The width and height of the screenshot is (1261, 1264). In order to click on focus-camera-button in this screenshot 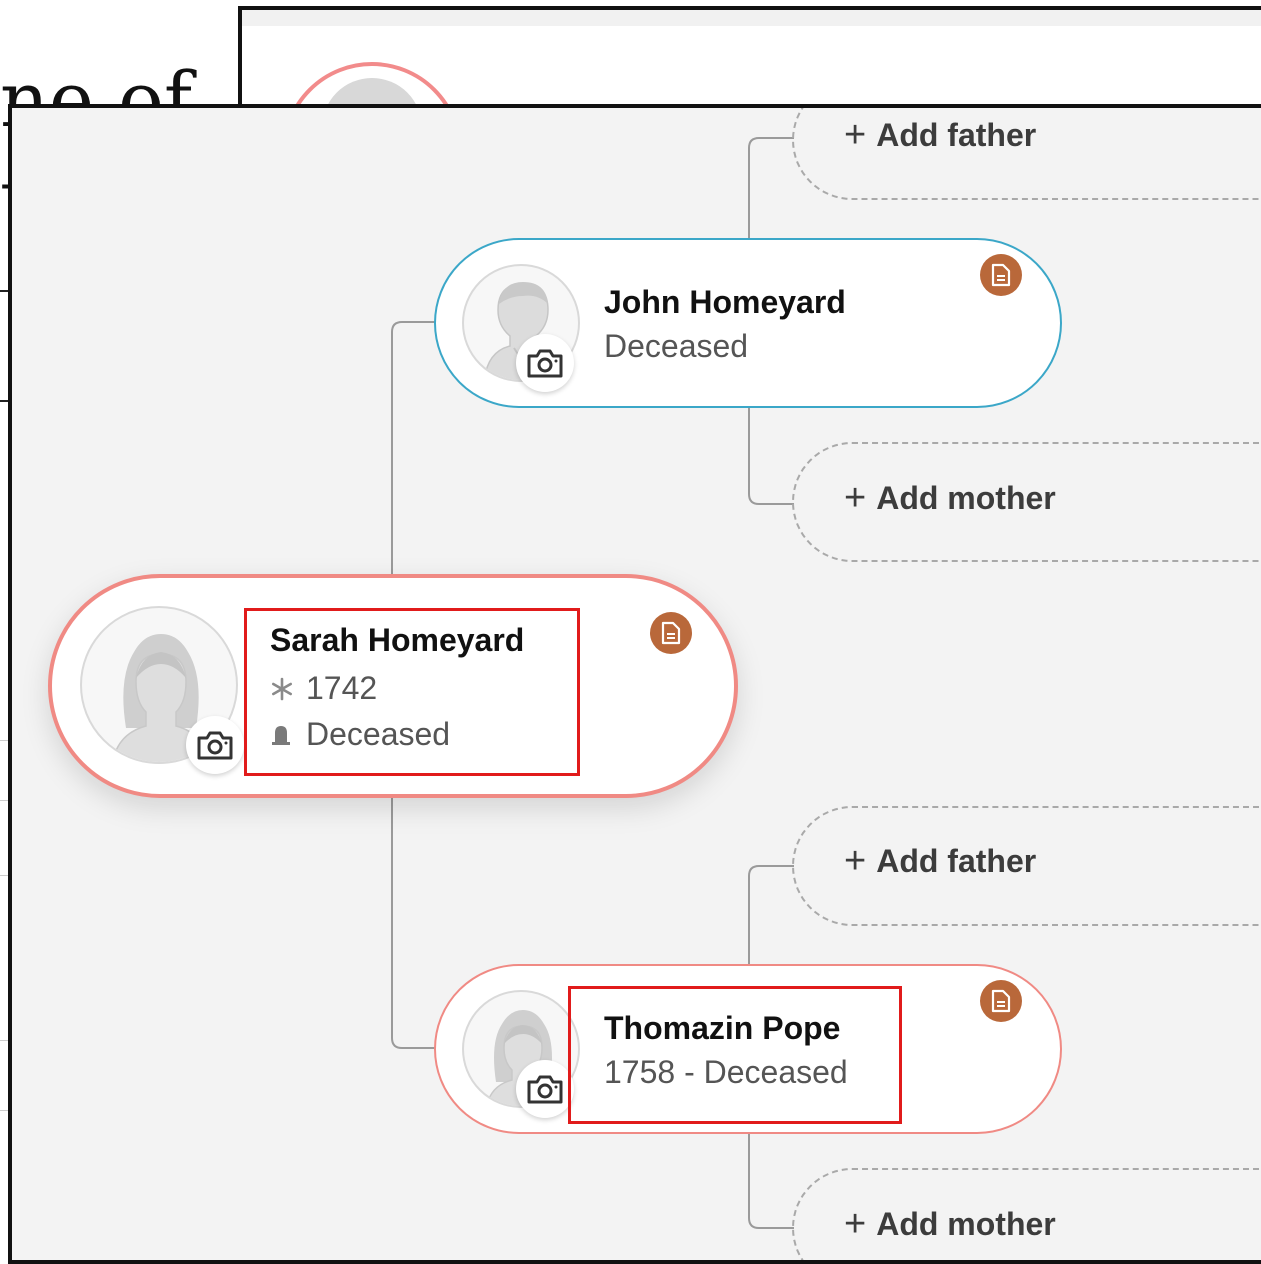, I will do `click(215, 745)`.